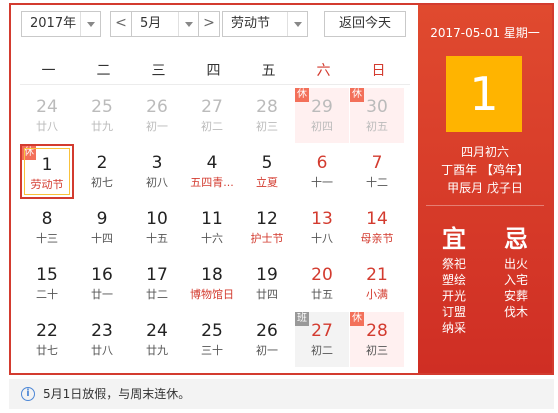 The height and width of the screenshot is (413, 558). Describe the element at coordinates (323, 71) in the screenshot. I see `weekday-label: 六` at that location.